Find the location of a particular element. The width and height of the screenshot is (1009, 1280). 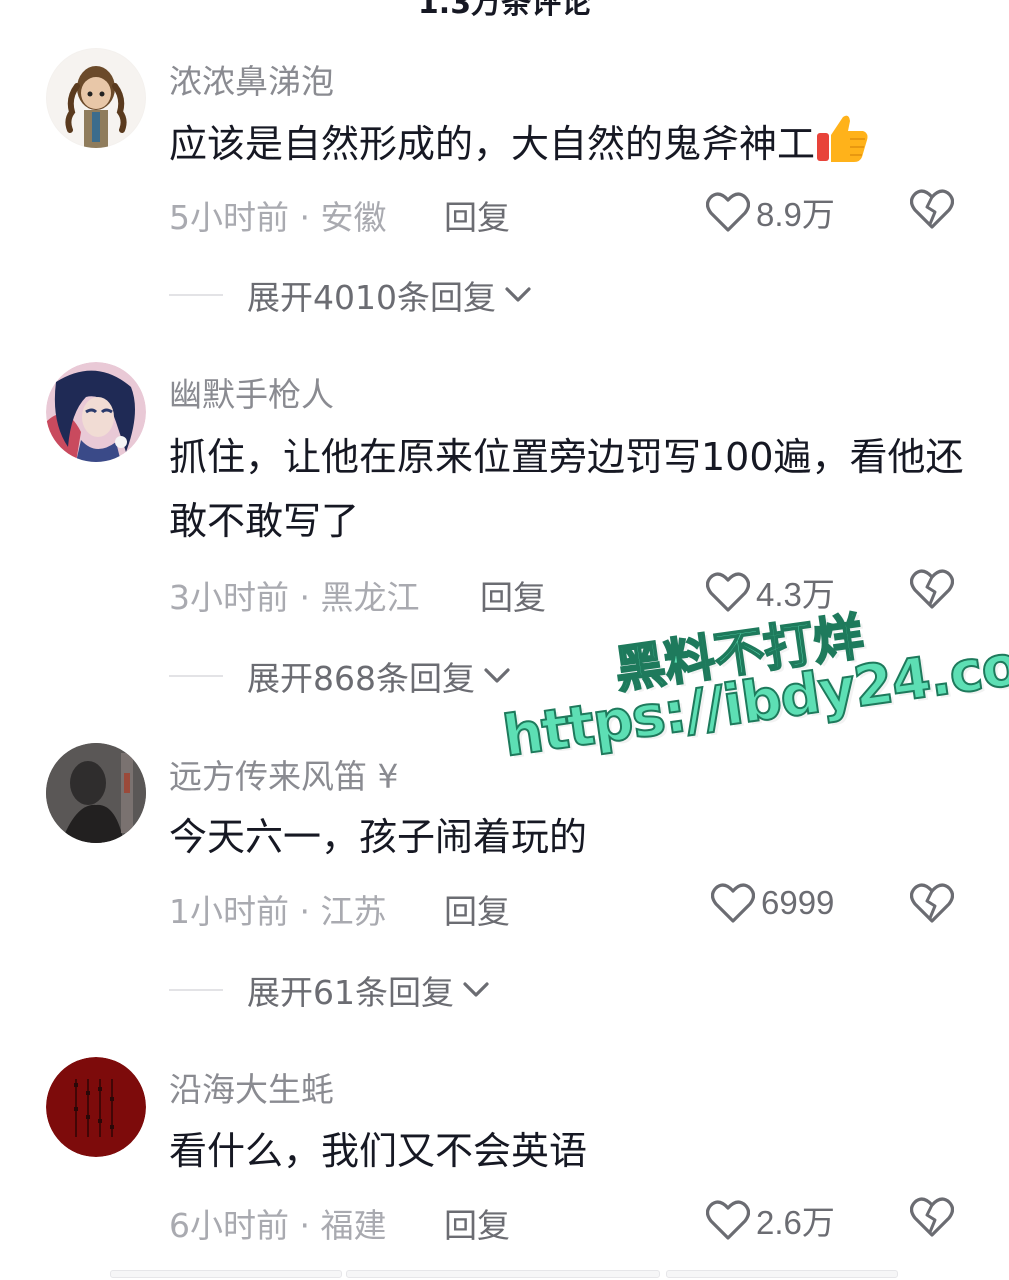

comment-text: 抓住，让他在原来位置旁边罚写100遍，看他还敢不敢写了 is located at coordinates (566, 489).